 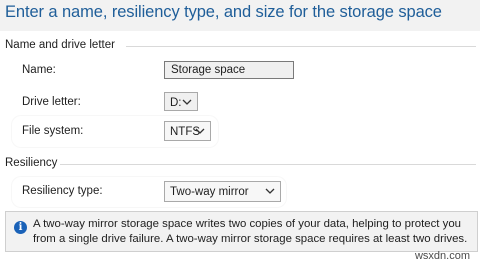 What do you see at coordinates (62, 191) in the screenshot?
I see `resiliency-type-label: Resiliency type:` at bounding box center [62, 191].